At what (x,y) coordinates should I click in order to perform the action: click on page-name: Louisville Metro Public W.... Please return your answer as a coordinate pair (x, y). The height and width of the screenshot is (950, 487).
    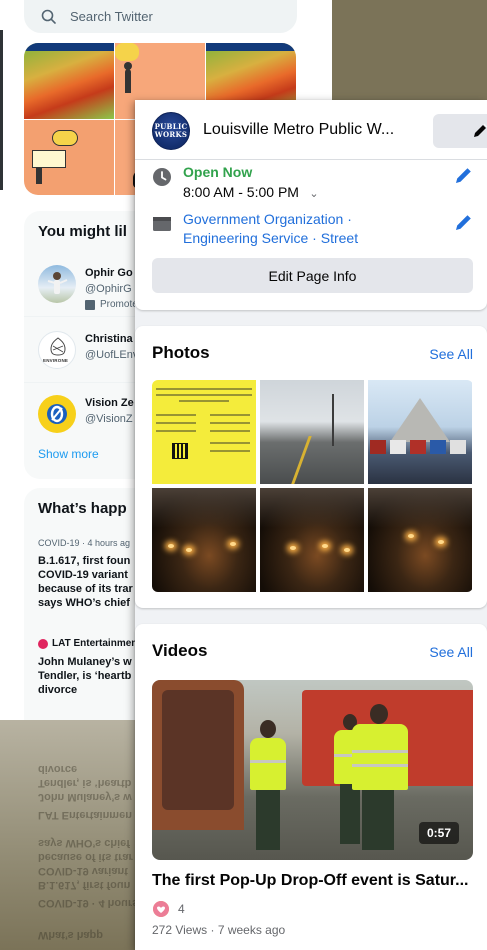
    Looking at the image, I should click on (298, 130).